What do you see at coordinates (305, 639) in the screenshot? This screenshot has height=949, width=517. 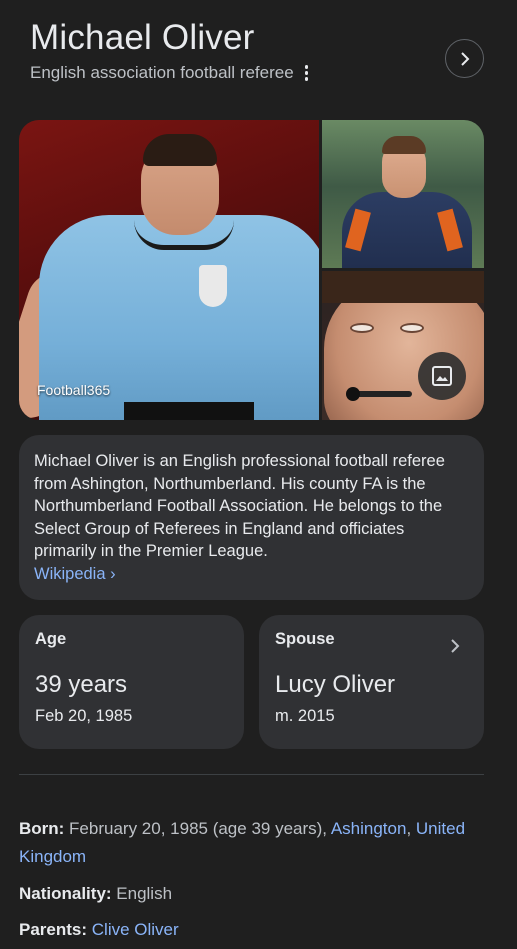 I see `spouse-label: Spouse` at bounding box center [305, 639].